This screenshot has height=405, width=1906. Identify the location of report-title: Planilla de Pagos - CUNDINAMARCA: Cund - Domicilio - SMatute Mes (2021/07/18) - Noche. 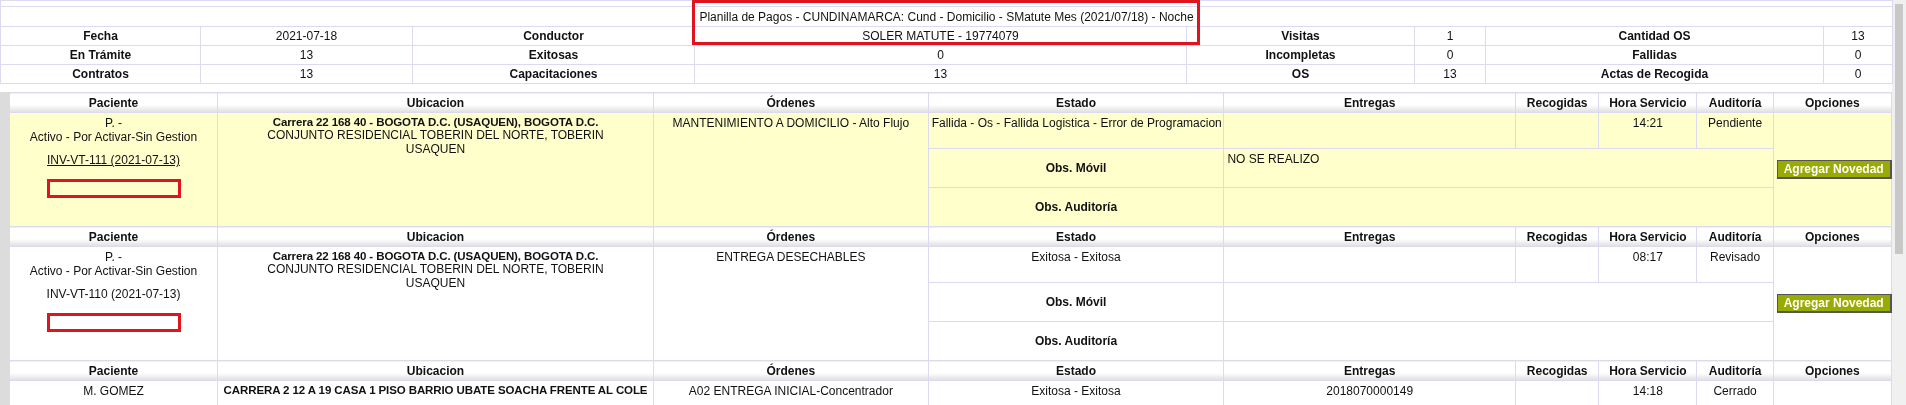
(946, 16).